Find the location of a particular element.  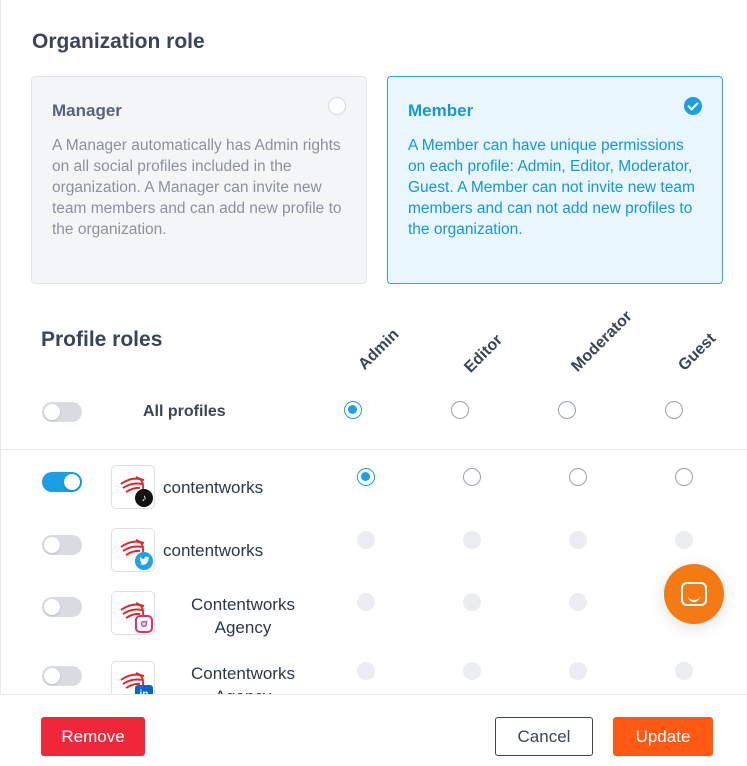

column-header-editor: Editor is located at coordinates (483, 354).